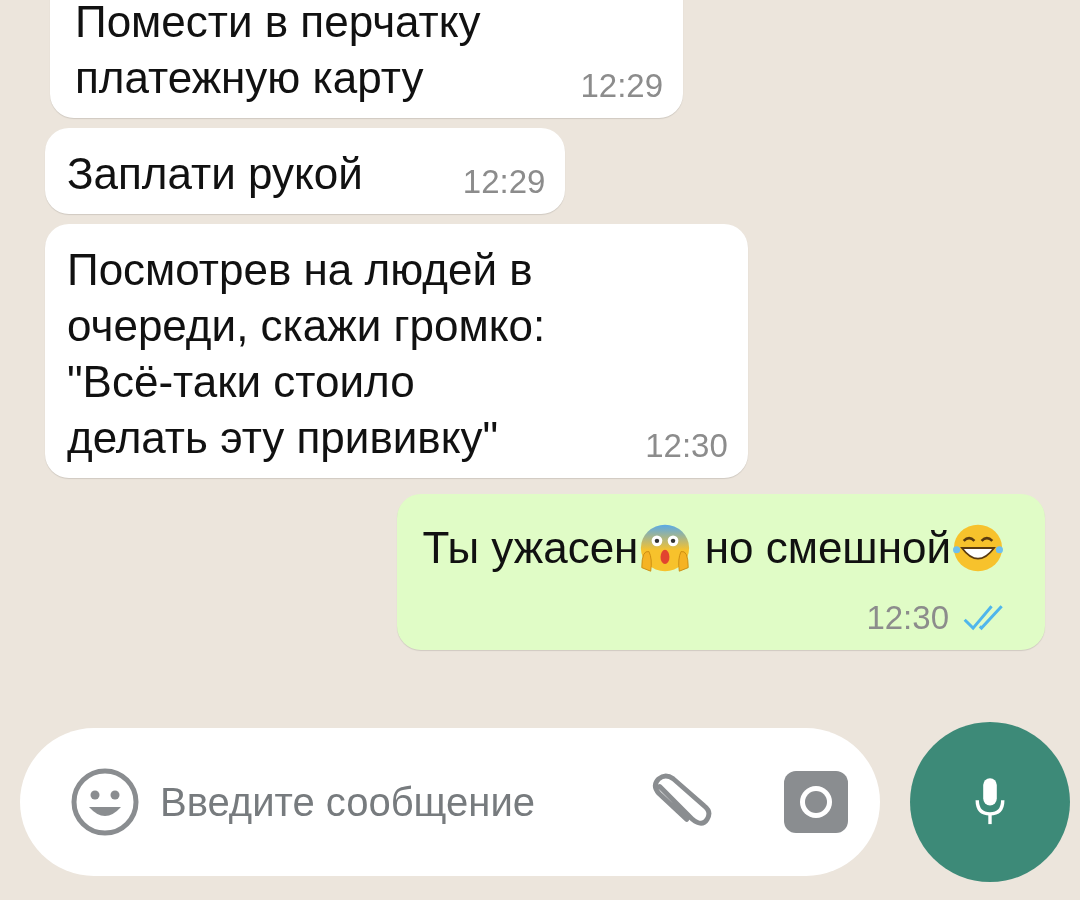 The width and height of the screenshot is (1080, 900). Describe the element at coordinates (105, 802) in the screenshot. I see `emoji-icon` at that location.